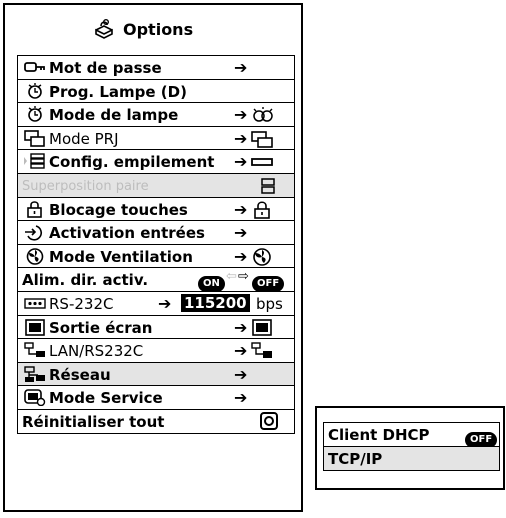  I want to click on menu-item-mode-prj: Mode PRJ ➔, so click(156, 138).